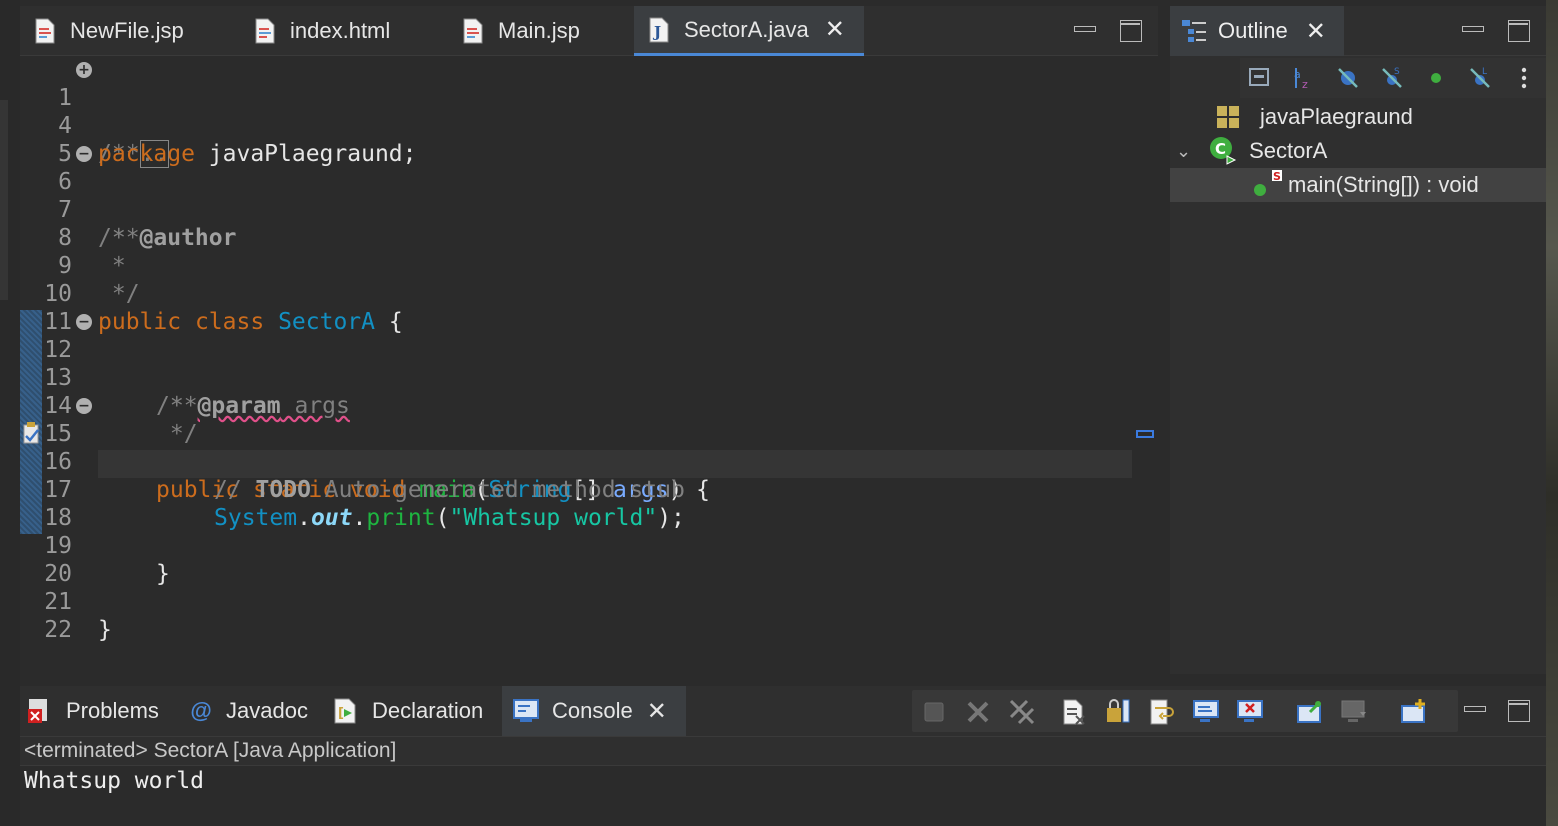  Describe the element at coordinates (1074, 712) in the screenshot. I see `clear-console-icon` at that location.